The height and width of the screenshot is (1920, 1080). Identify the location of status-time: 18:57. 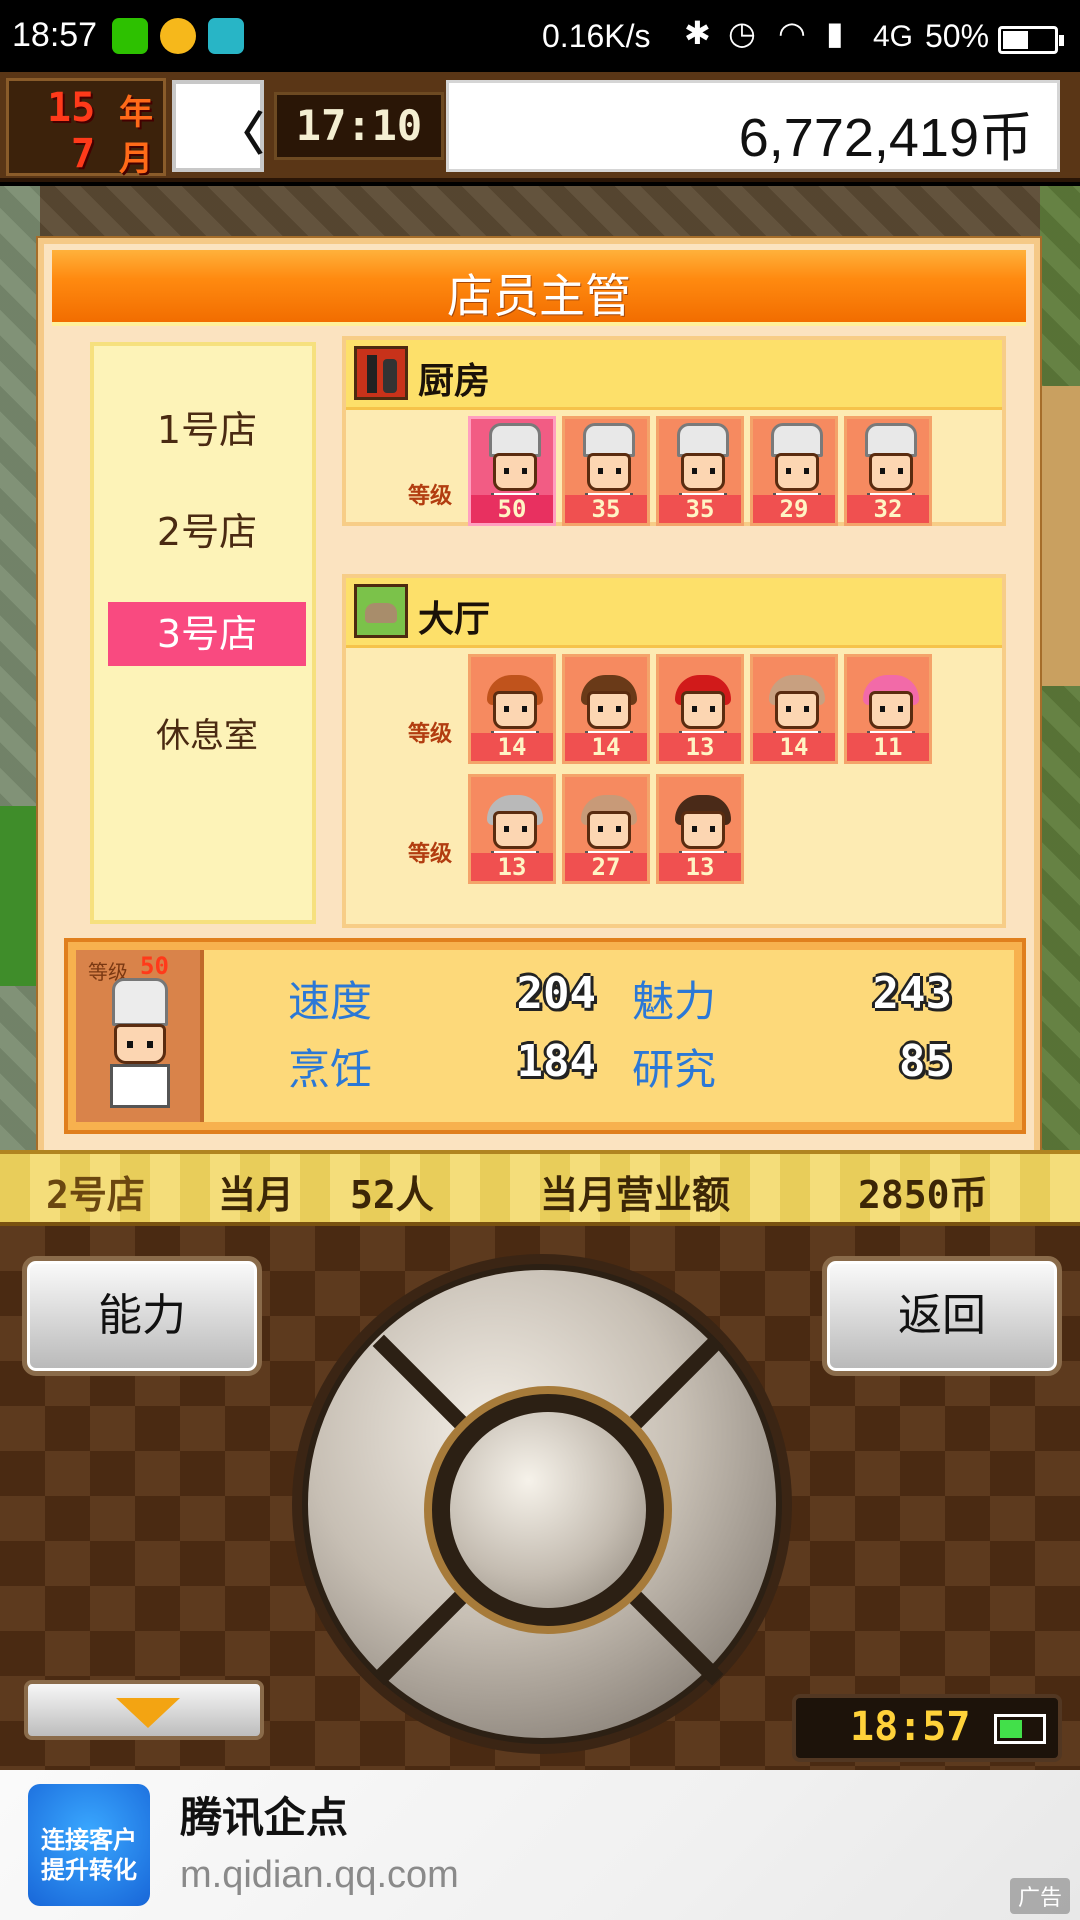
(55, 35).